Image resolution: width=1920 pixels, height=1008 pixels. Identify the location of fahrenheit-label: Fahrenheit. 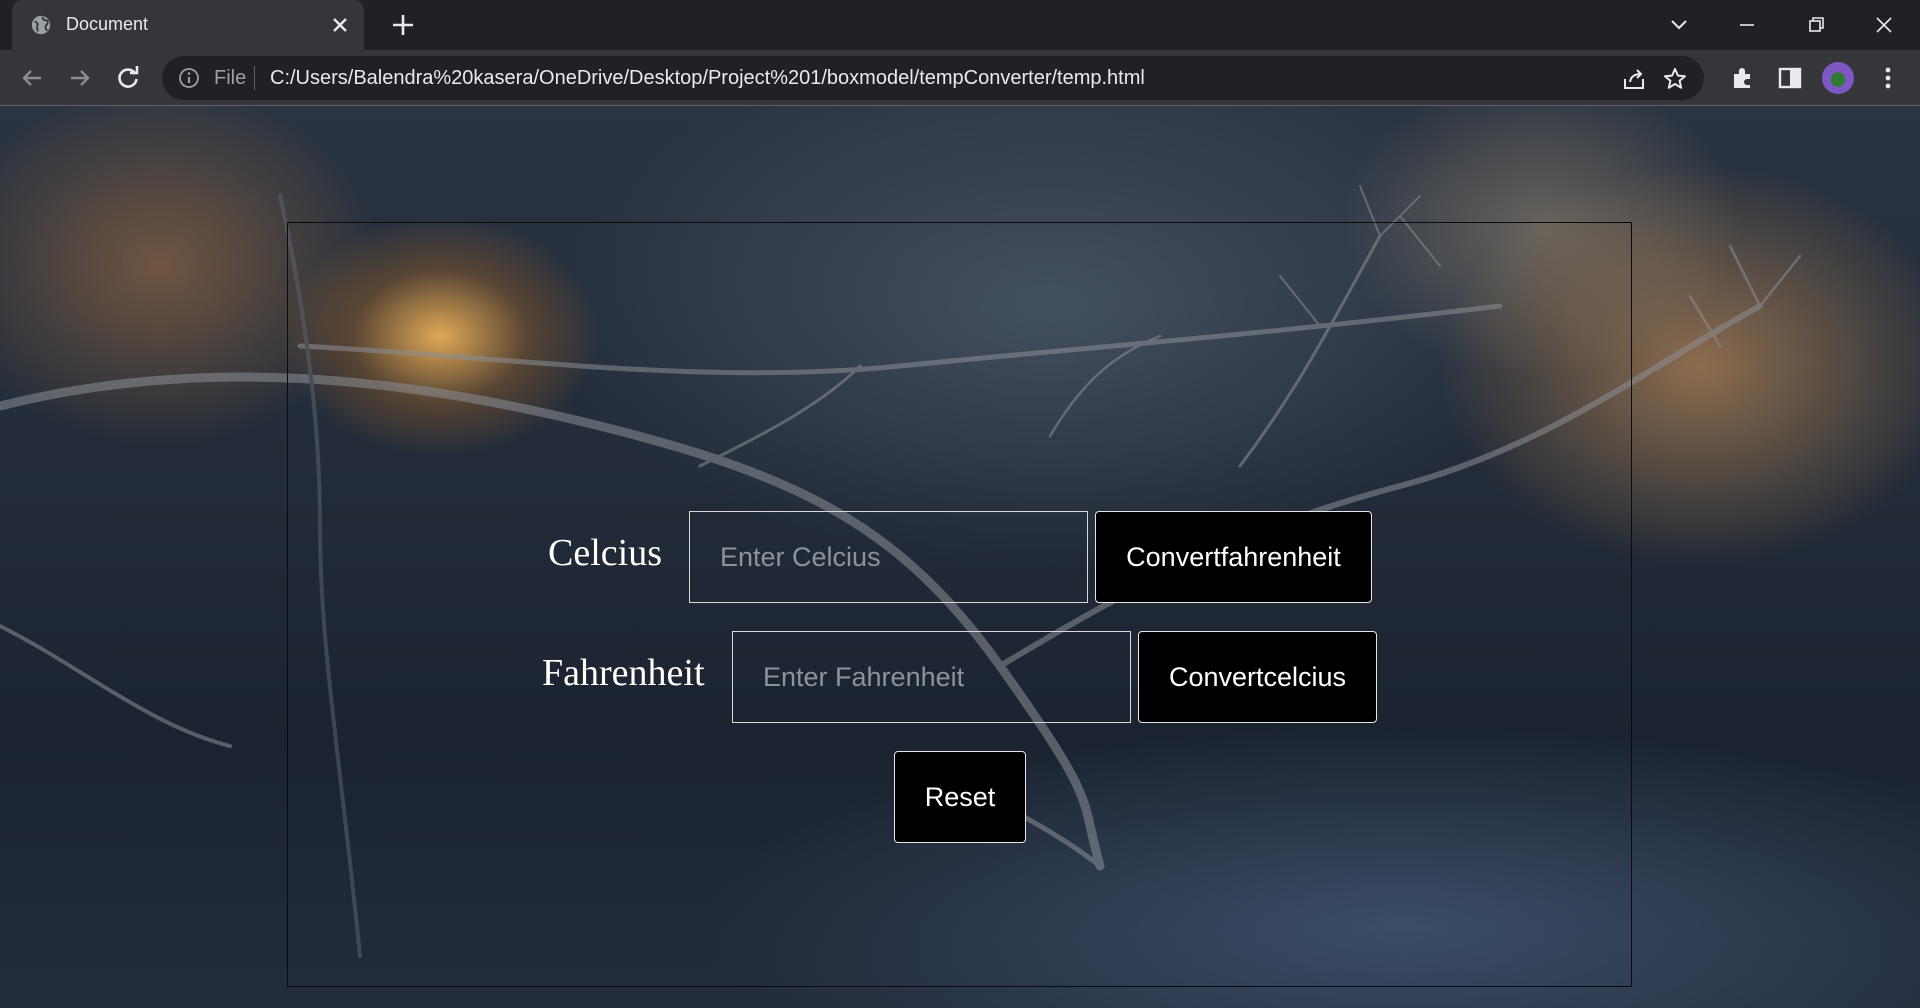
(623, 673).